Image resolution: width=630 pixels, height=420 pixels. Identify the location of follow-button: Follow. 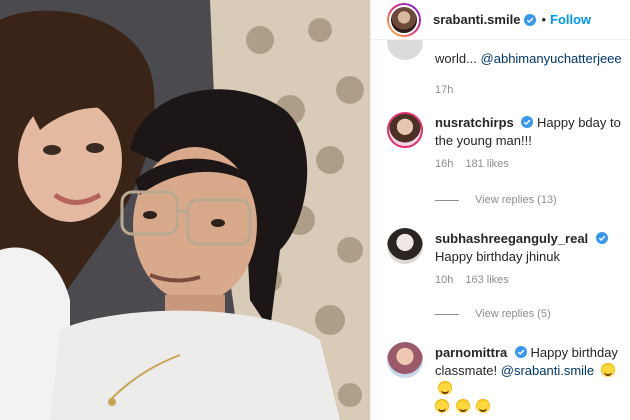
(570, 19).